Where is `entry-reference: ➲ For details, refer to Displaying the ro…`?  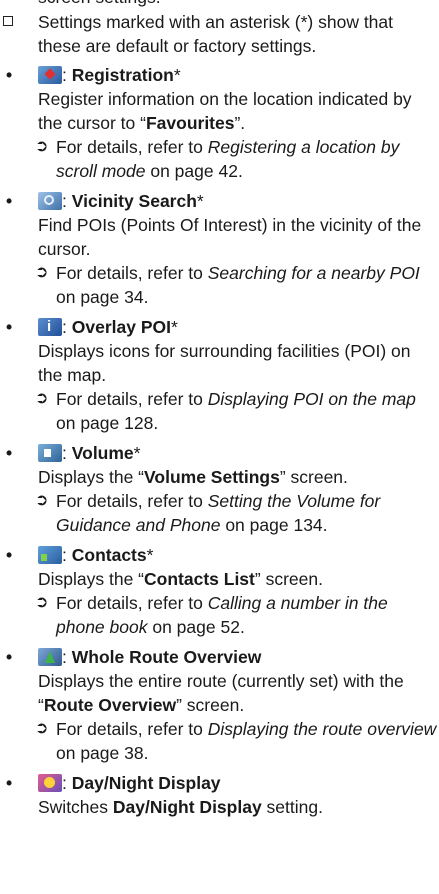 entry-reference: ➲ For details, refer to Displaying the ro… is located at coordinates (236, 741).